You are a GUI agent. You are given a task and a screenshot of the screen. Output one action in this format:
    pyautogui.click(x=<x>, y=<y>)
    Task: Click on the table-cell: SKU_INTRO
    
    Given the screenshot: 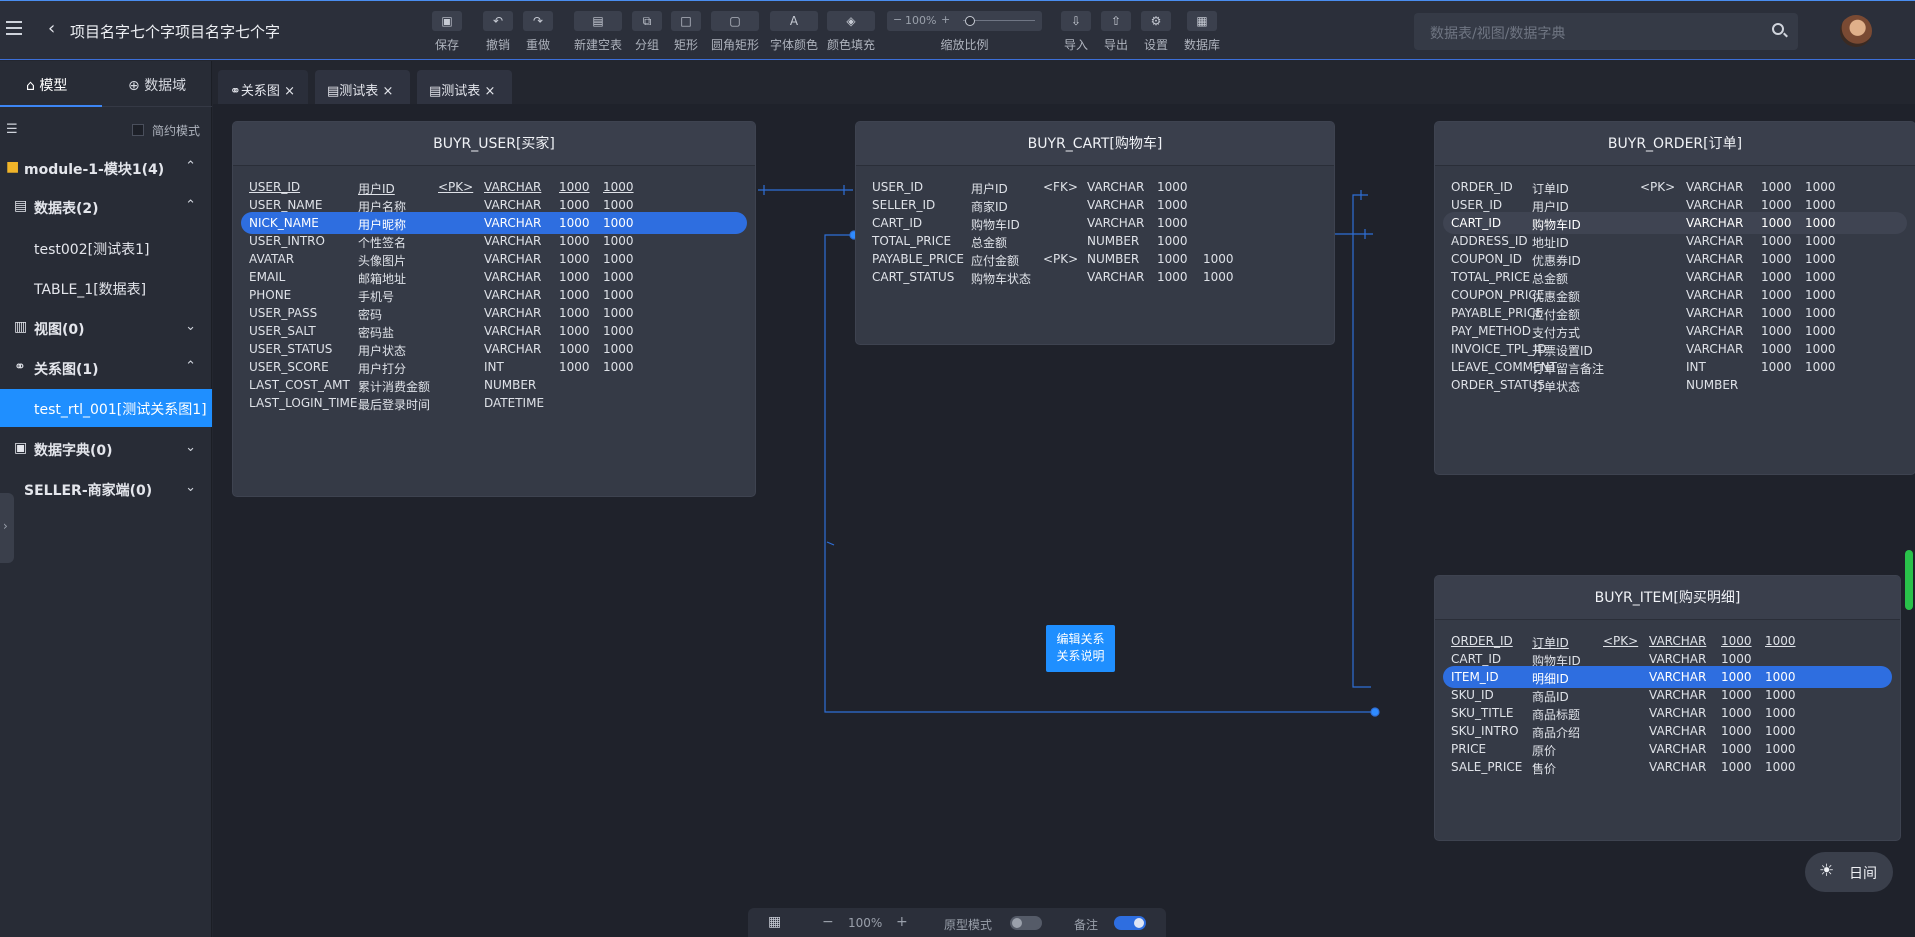 What is the action you would take?
    pyautogui.click(x=1485, y=731)
    